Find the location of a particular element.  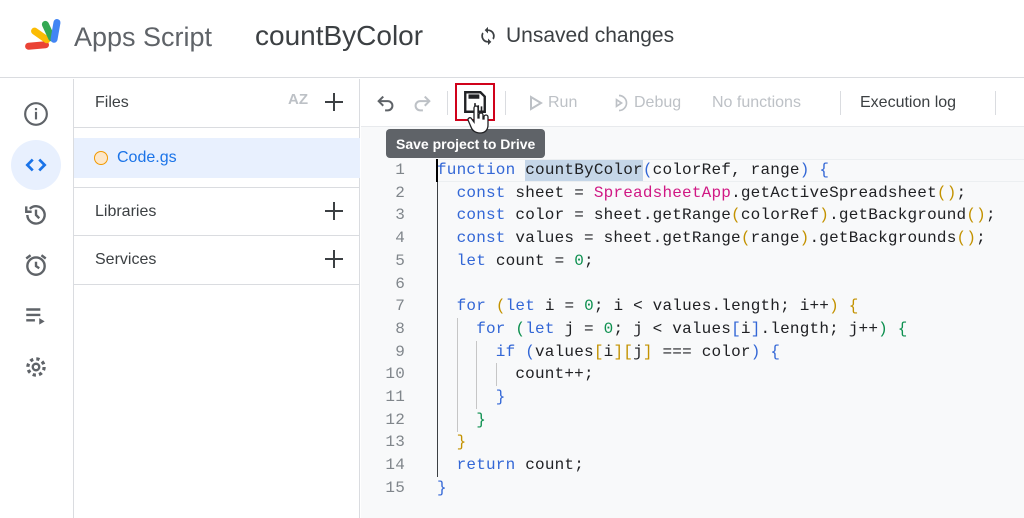

services-title: Services is located at coordinates (126, 259).